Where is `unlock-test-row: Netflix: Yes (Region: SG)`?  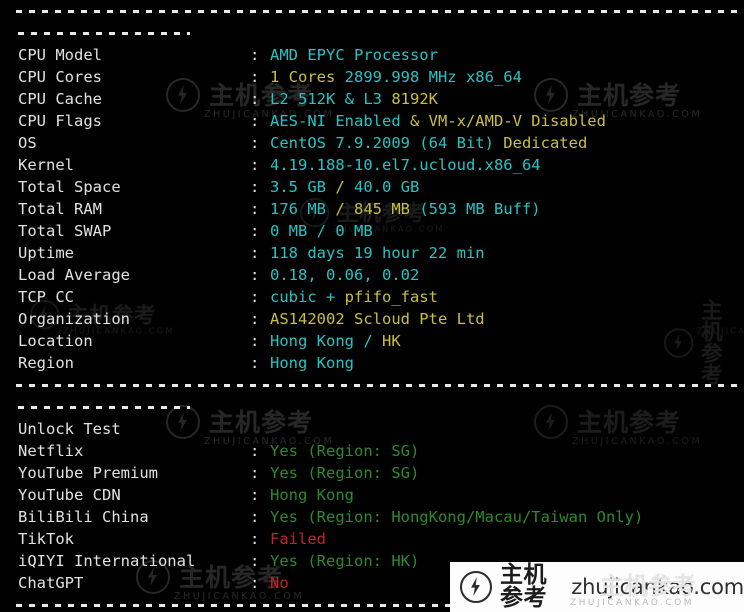
unlock-test-row: Netflix: Yes (Region: SG) is located at coordinates (372, 451).